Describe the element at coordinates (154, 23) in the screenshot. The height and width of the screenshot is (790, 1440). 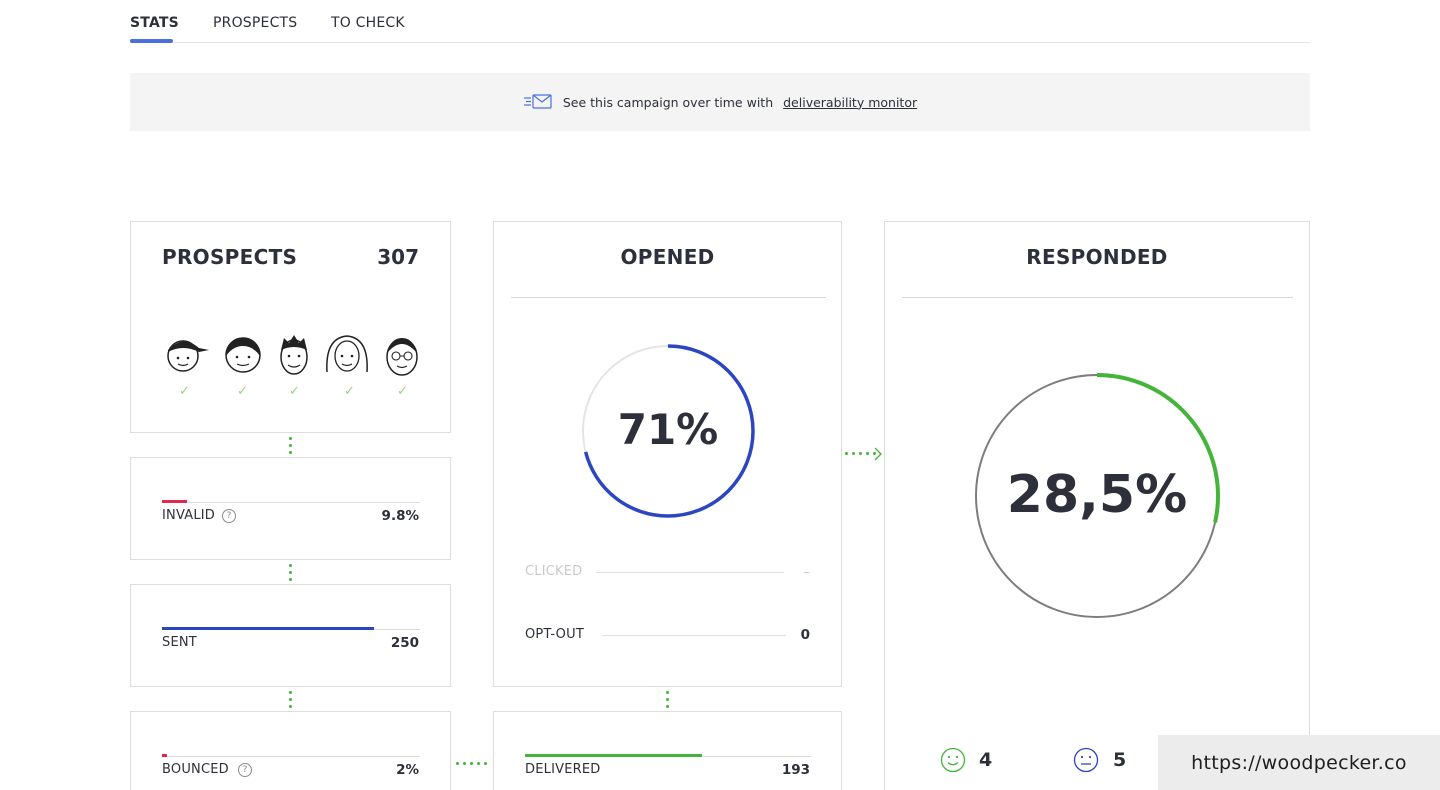
I see `tab-stats: STATS` at that location.